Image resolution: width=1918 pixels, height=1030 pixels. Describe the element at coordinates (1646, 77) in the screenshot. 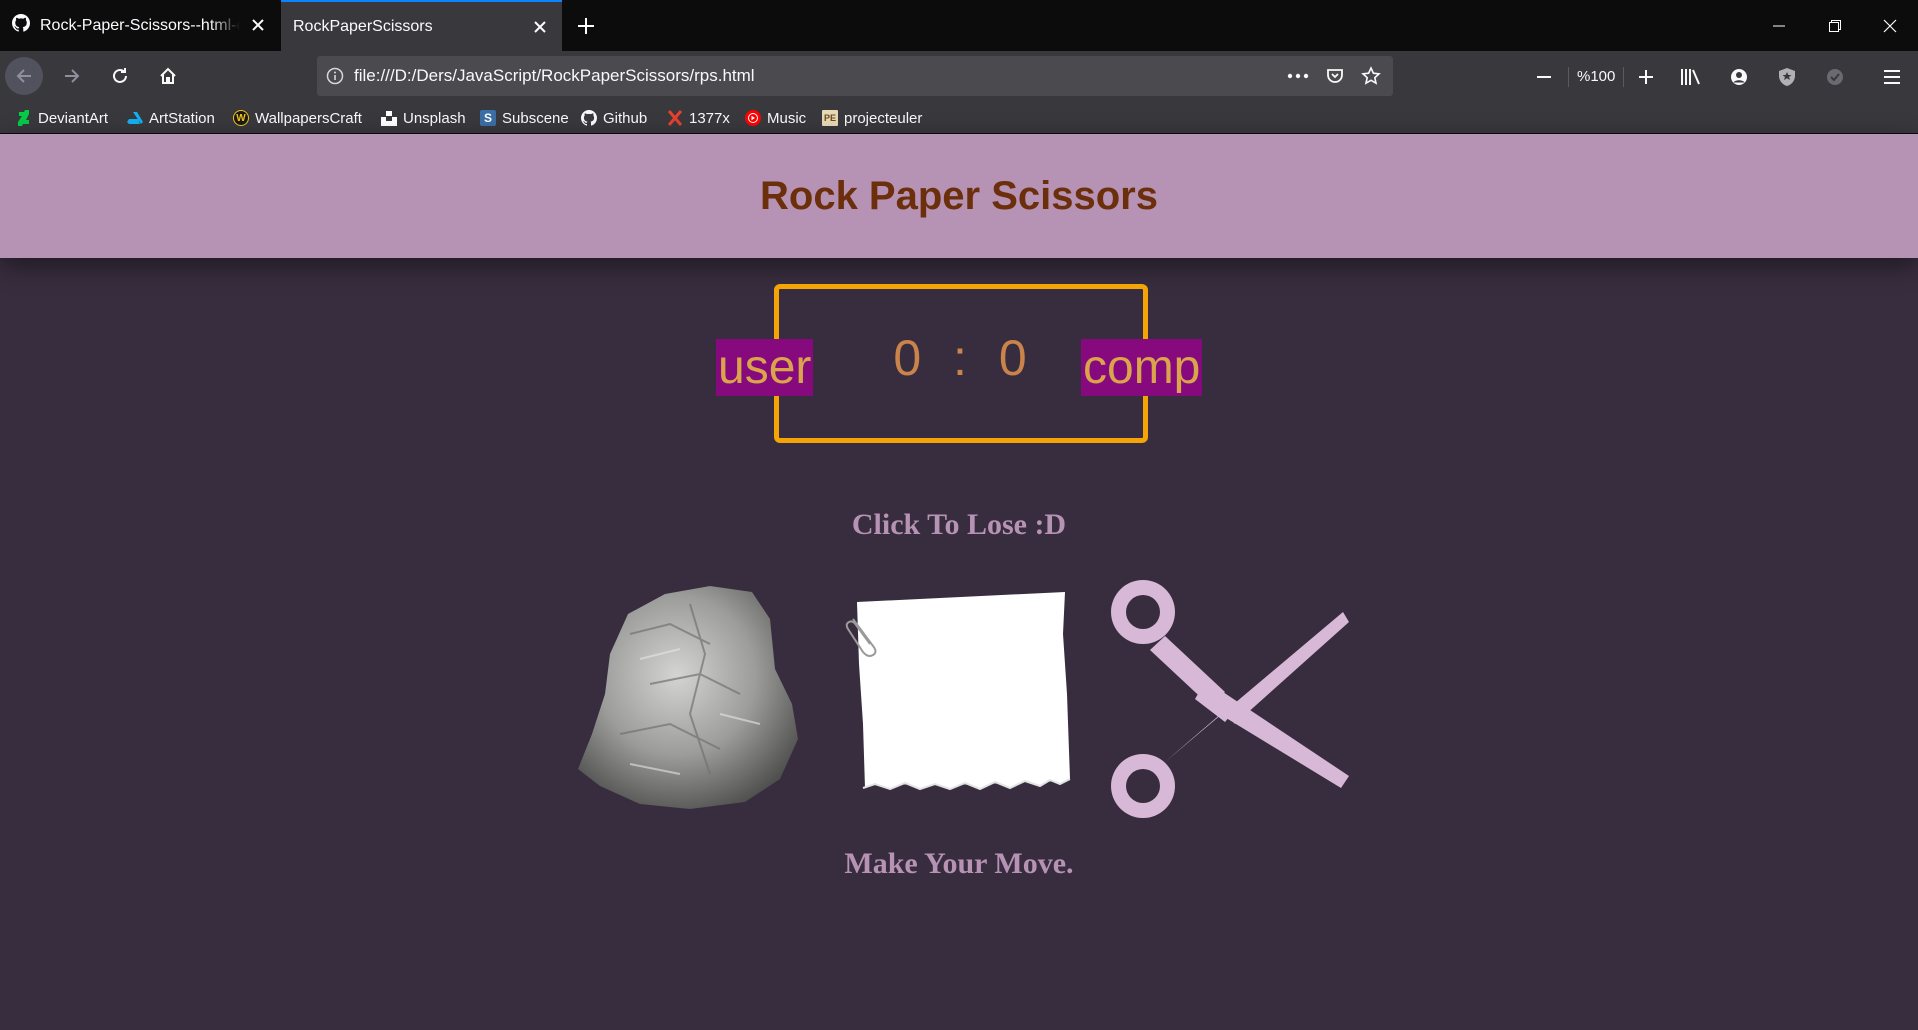

I see `zoom-in-icon` at that location.